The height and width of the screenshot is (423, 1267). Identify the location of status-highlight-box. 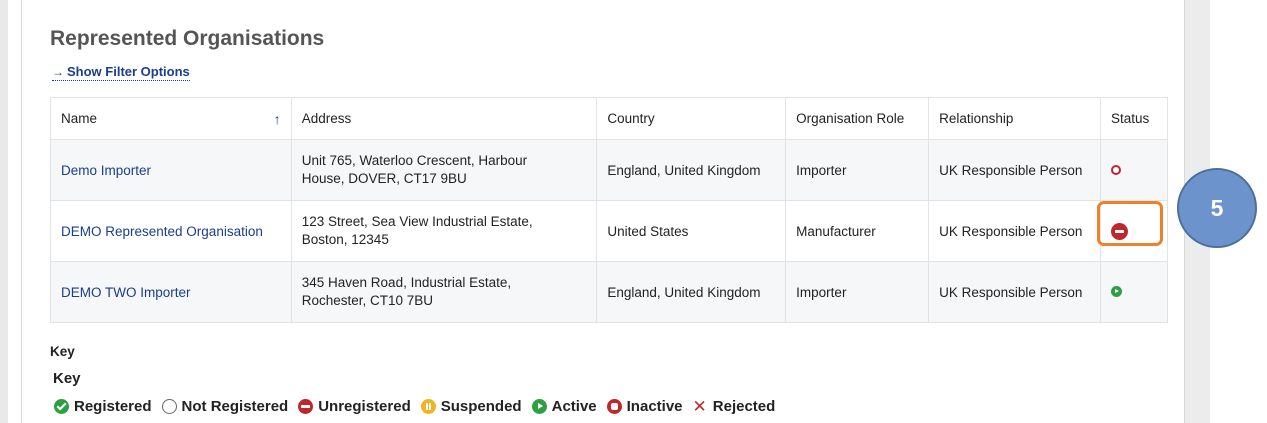
(1130, 223).